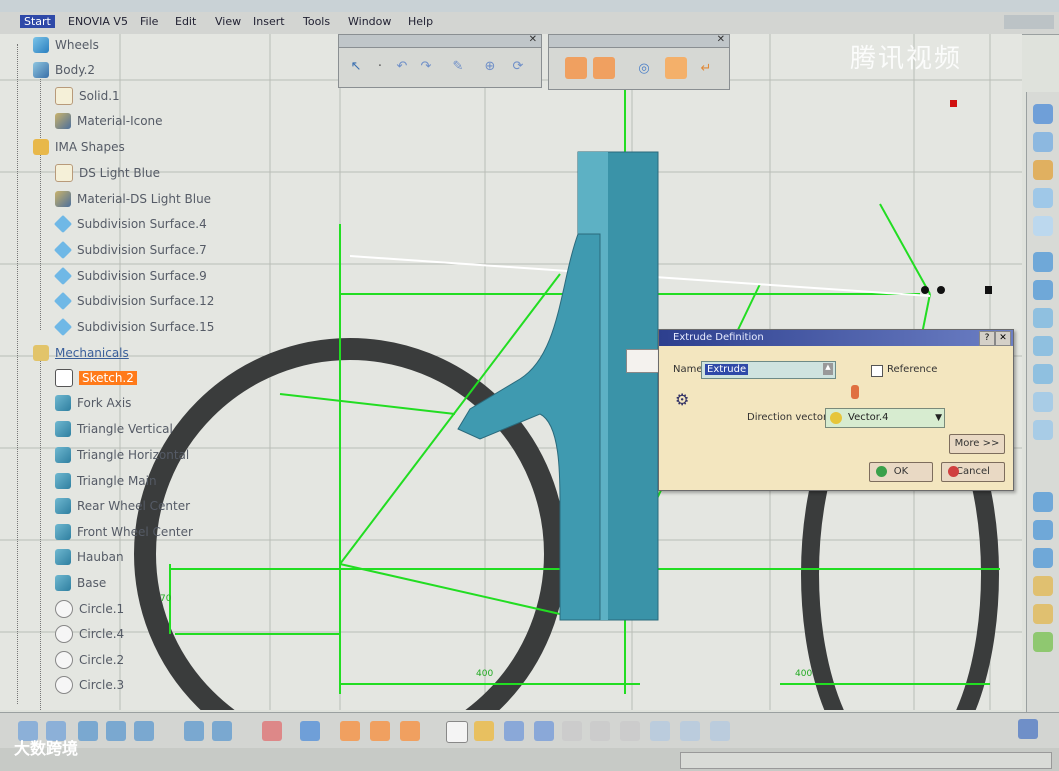 The image size is (1059, 771). What do you see at coordinates (80, 583) in the screenshot?
I see `tree-item-base: Base` at bounding box center [80, 583].